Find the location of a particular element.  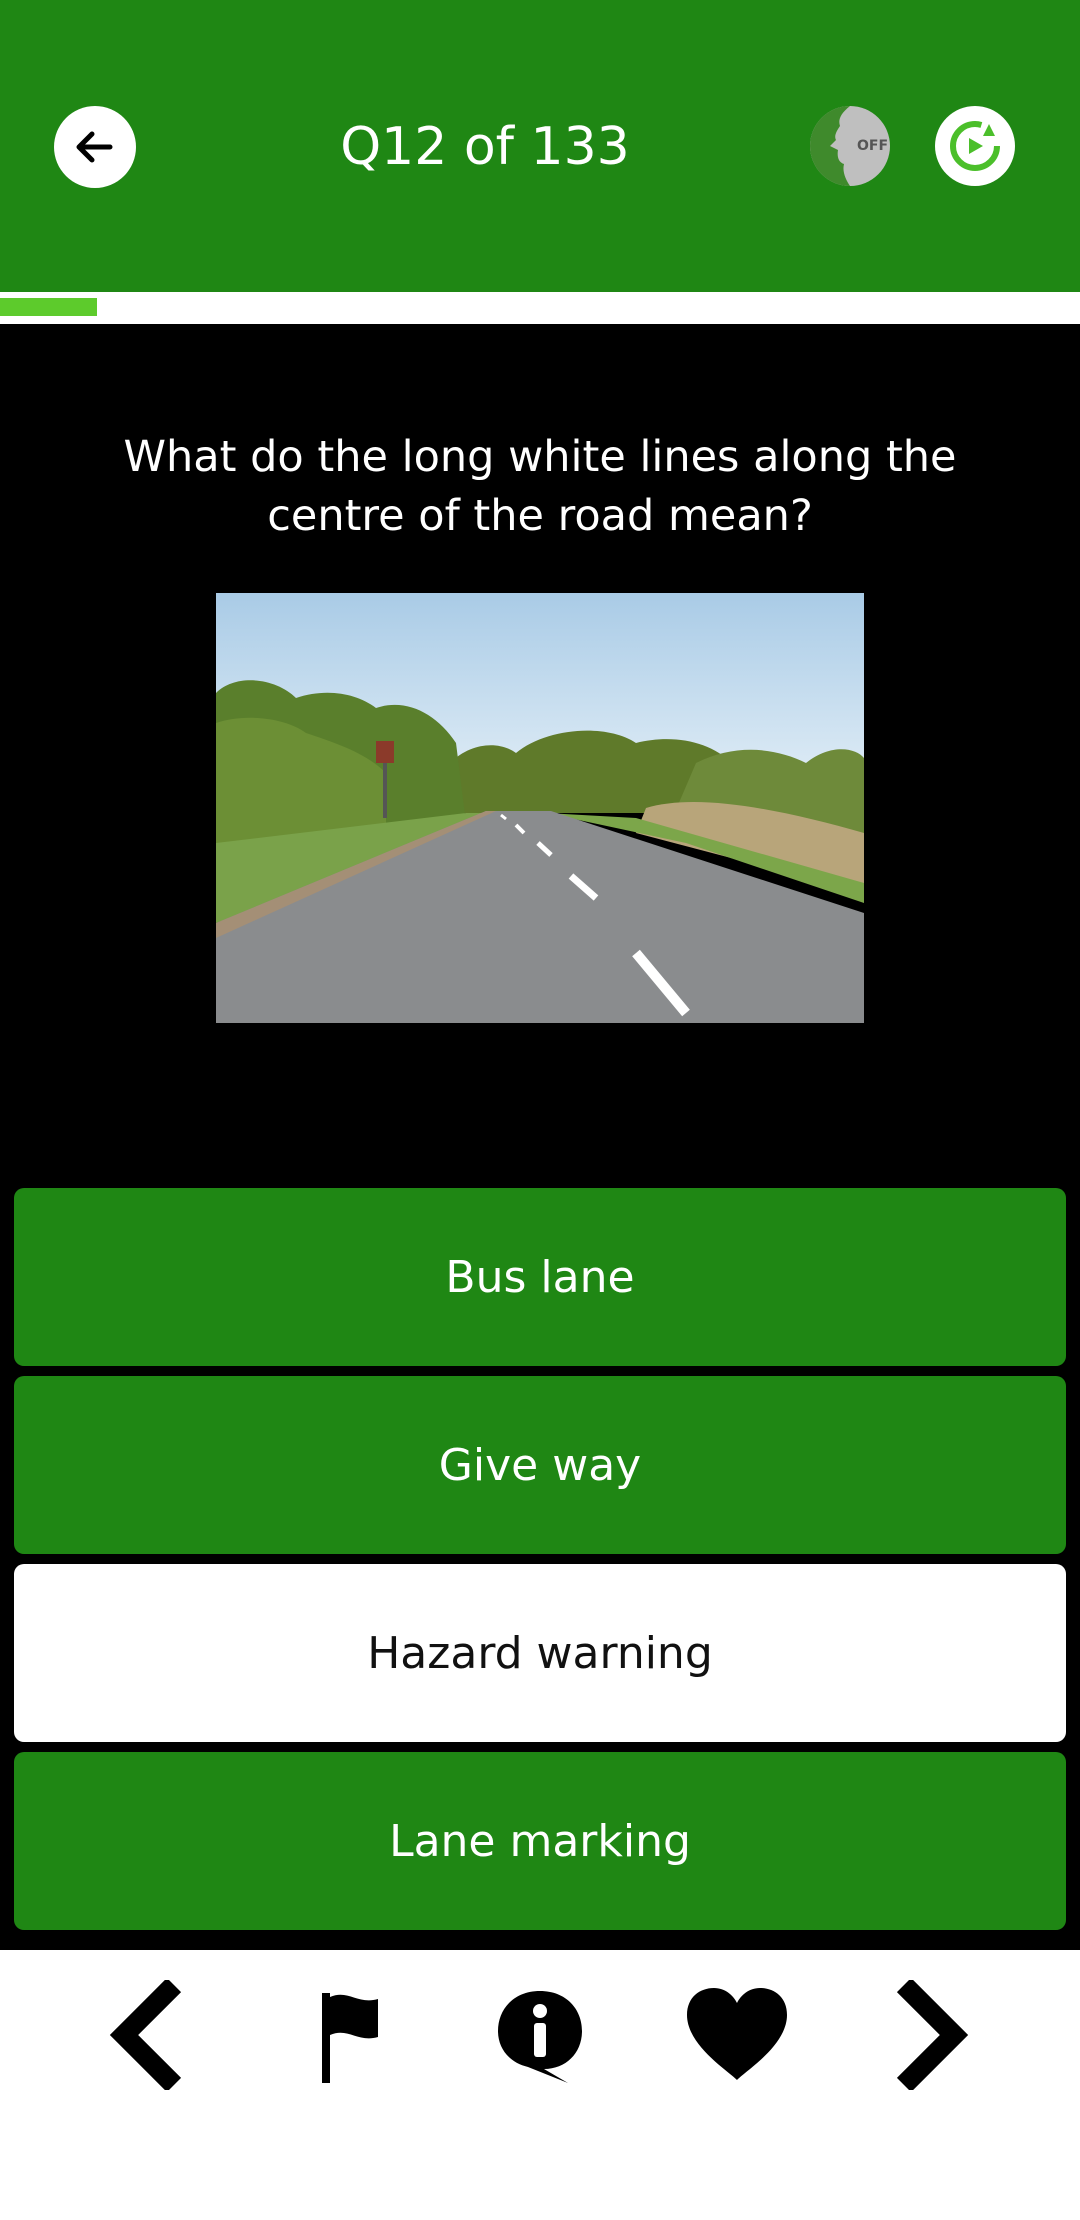

next-question-button is located at coordinates (934, 2035).